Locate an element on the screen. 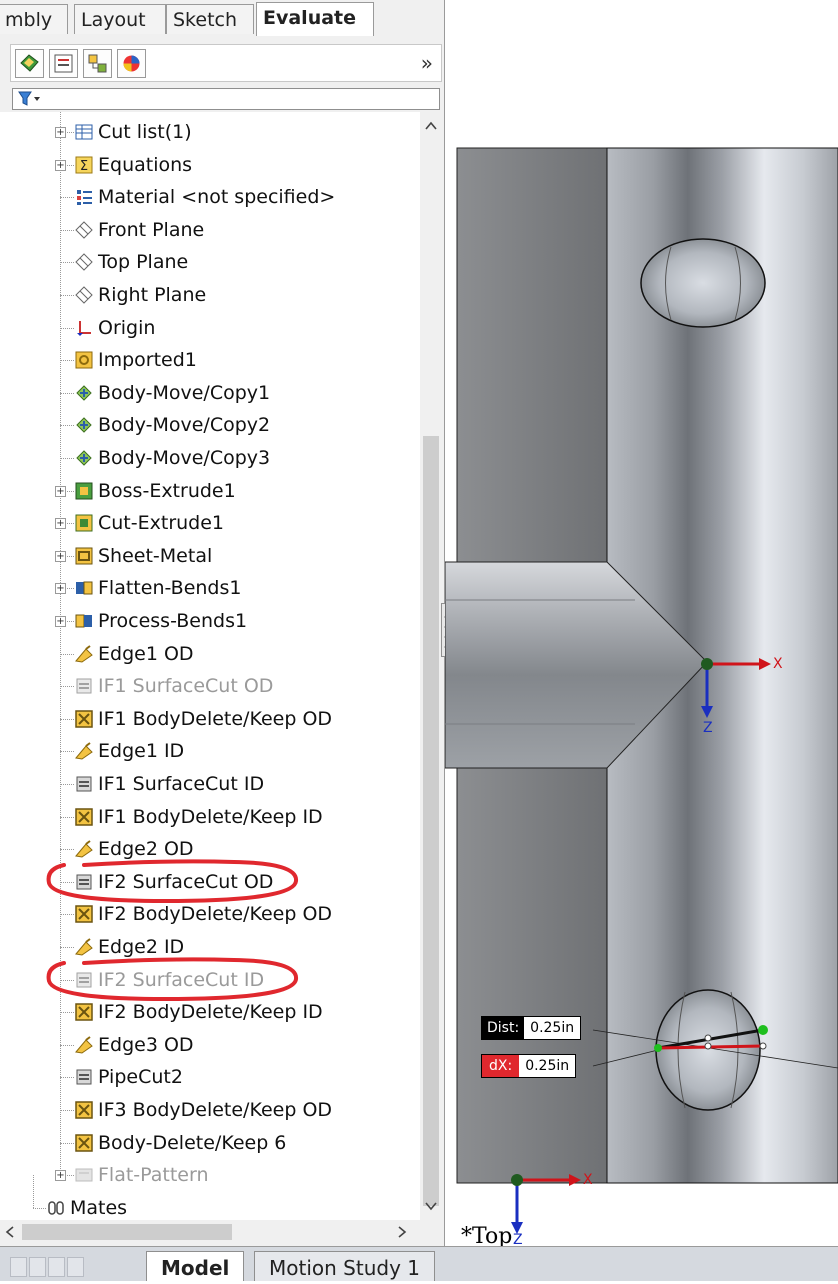  tree-item: Mates is located at coordinates (210, 1206).